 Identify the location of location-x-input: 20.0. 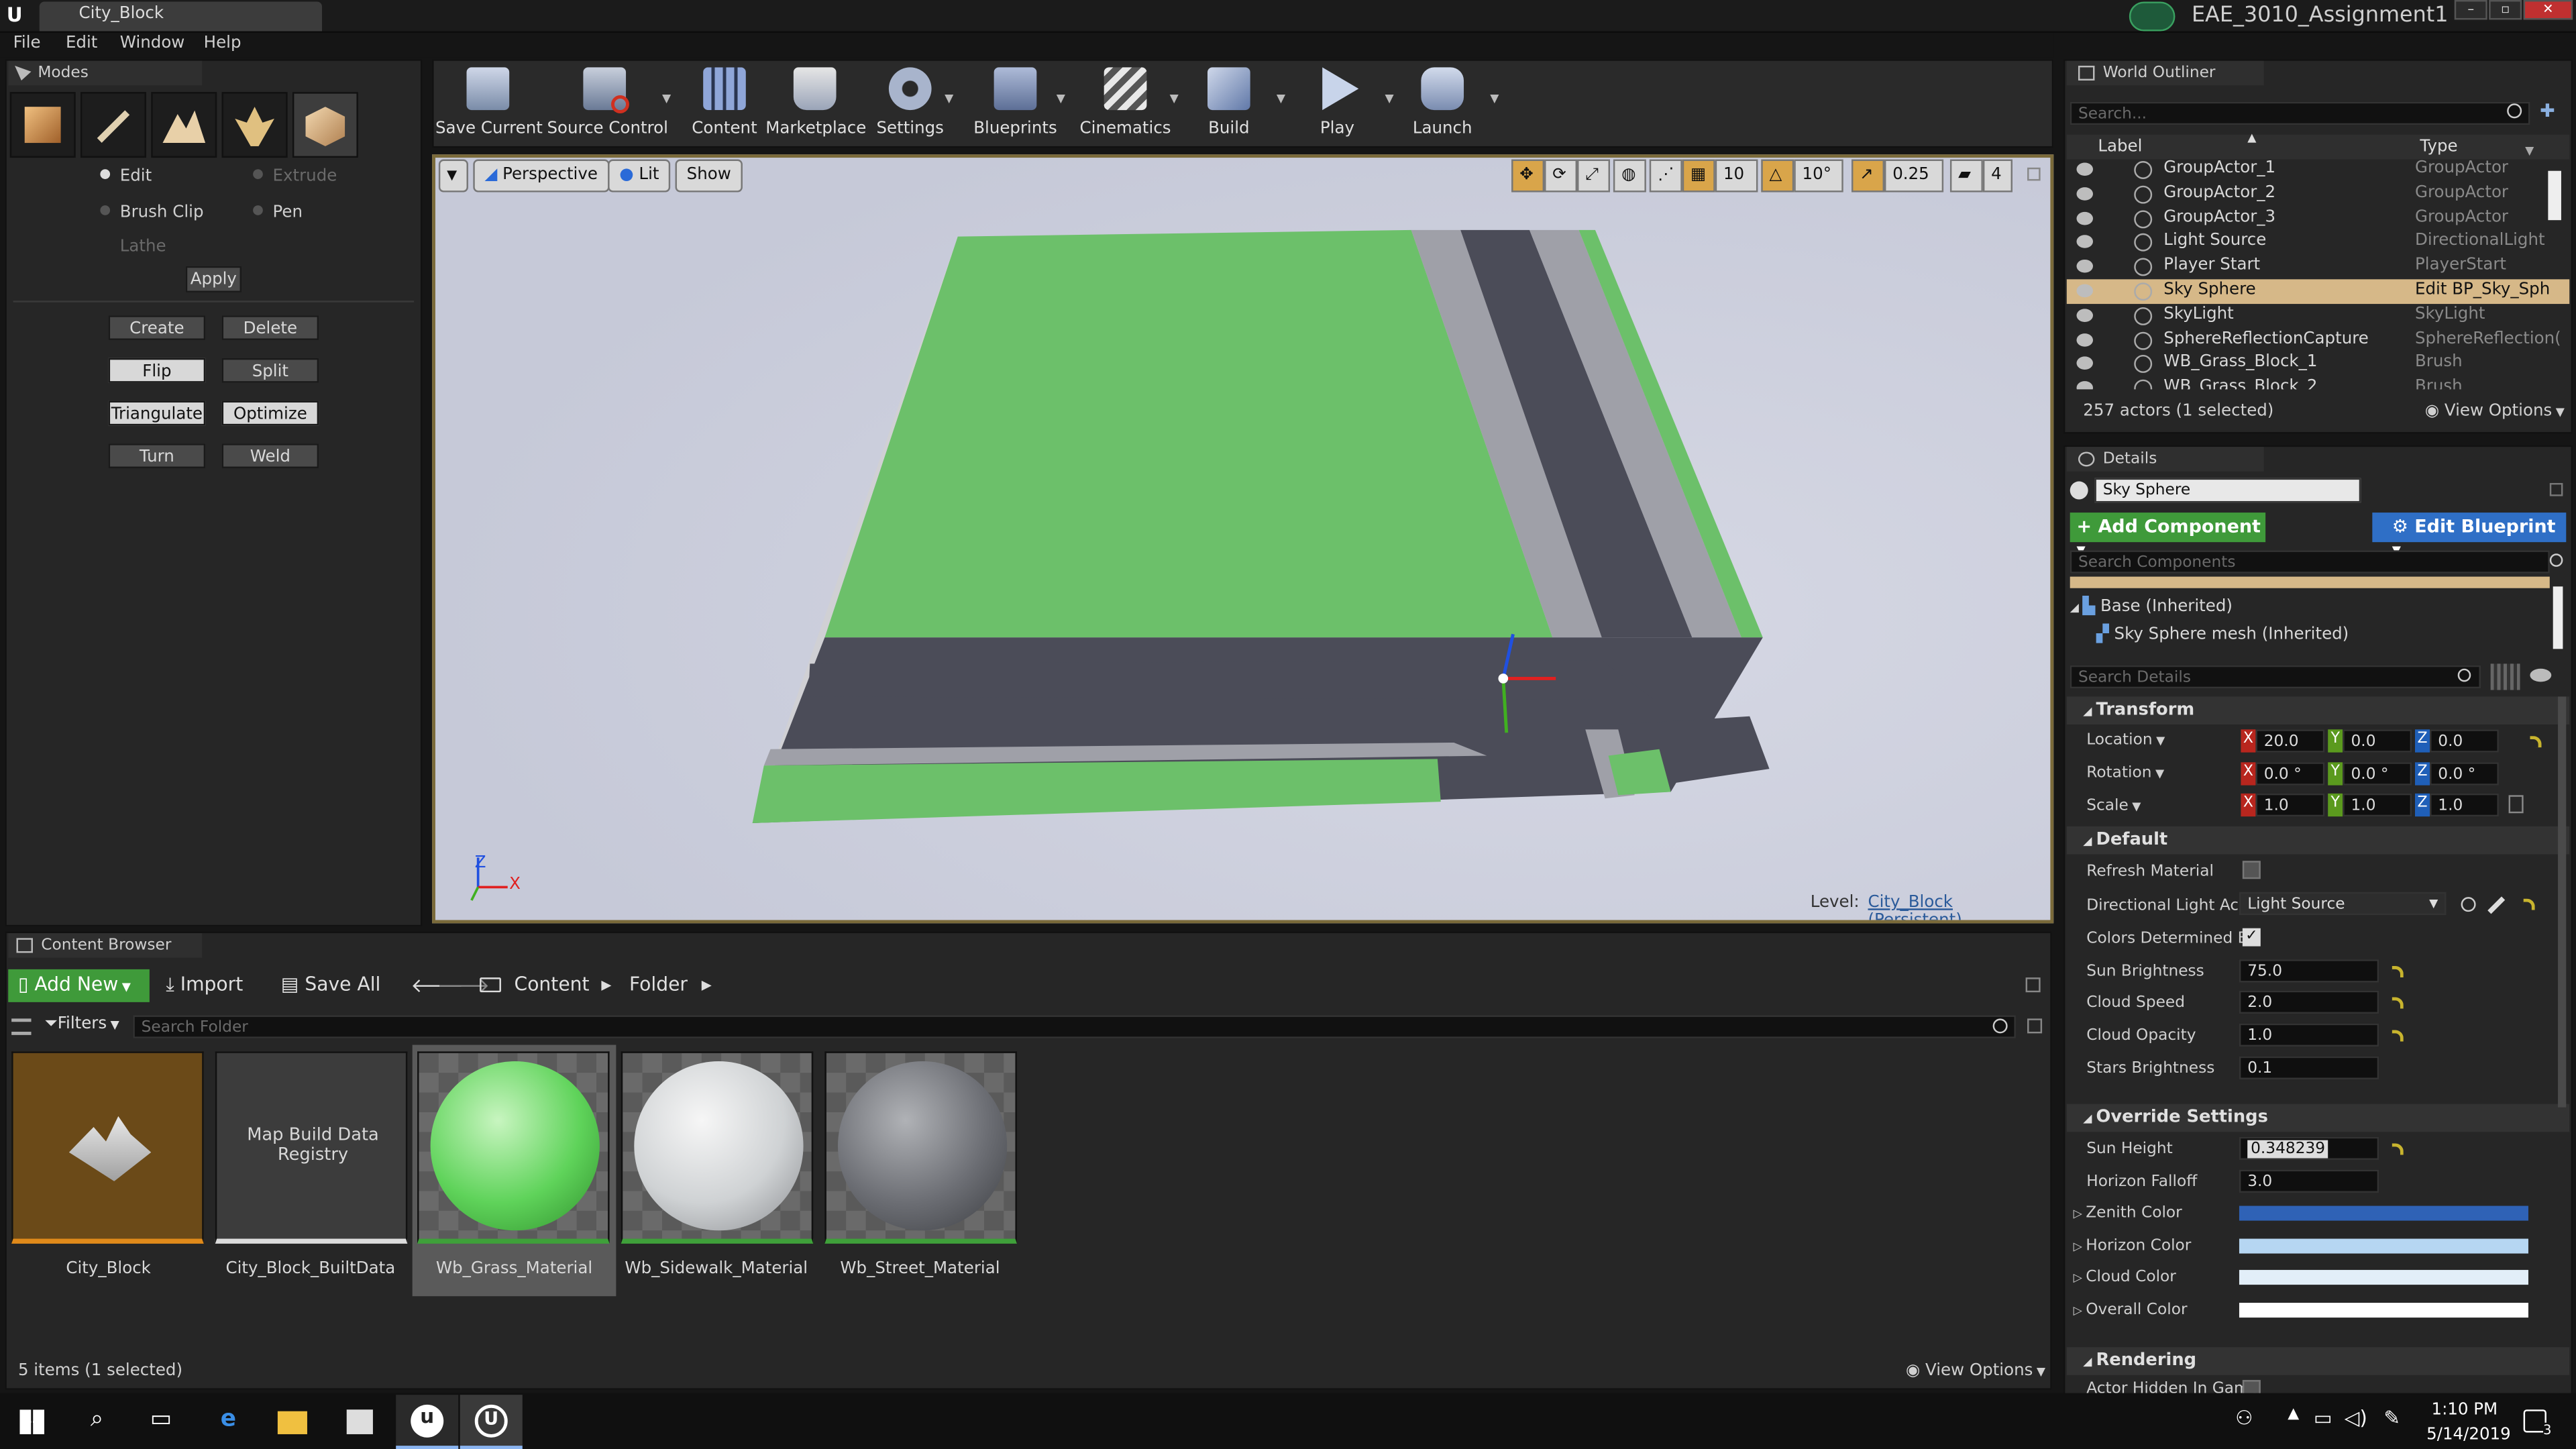
(2290, 741).